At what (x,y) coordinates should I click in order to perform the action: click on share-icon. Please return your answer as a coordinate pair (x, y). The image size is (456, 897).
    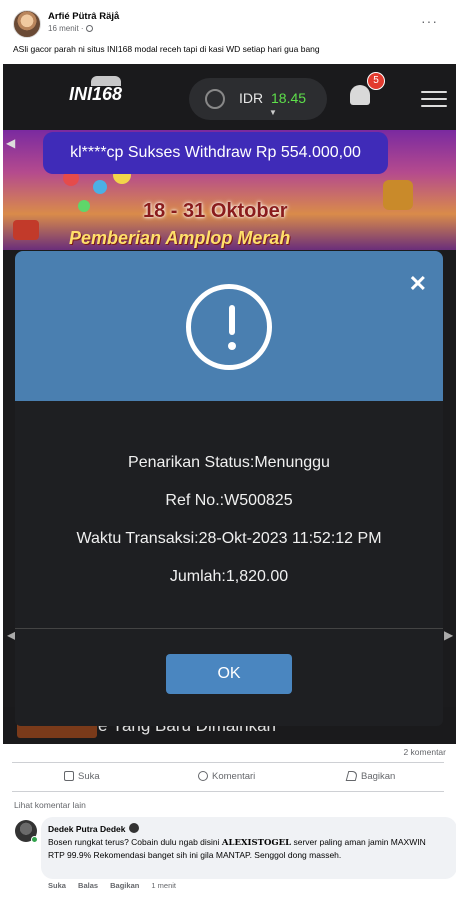
    Looking at the image, I should click on (352, 776).